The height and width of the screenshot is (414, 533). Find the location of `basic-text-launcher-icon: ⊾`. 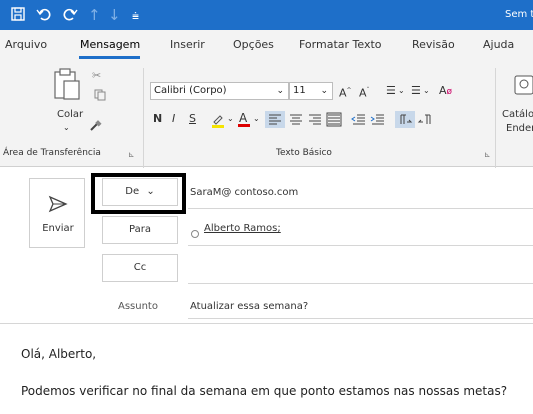

basic-text-launcher-icon: ⊾ is located at coordinates (487, 154).